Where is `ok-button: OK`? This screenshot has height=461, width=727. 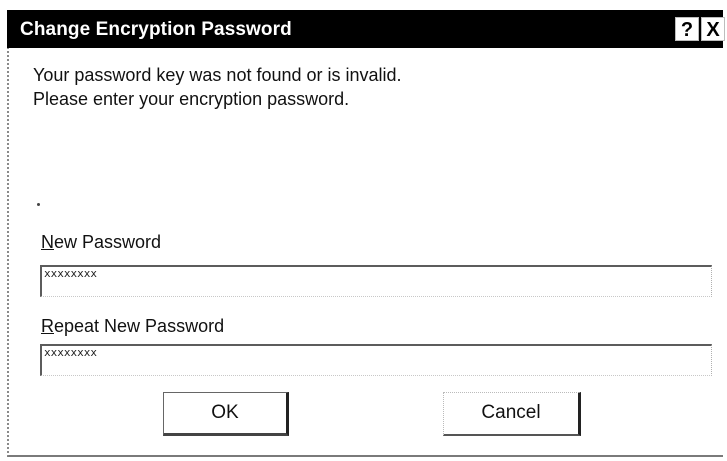 ok-button: OK is located at coordinates (226, 414).